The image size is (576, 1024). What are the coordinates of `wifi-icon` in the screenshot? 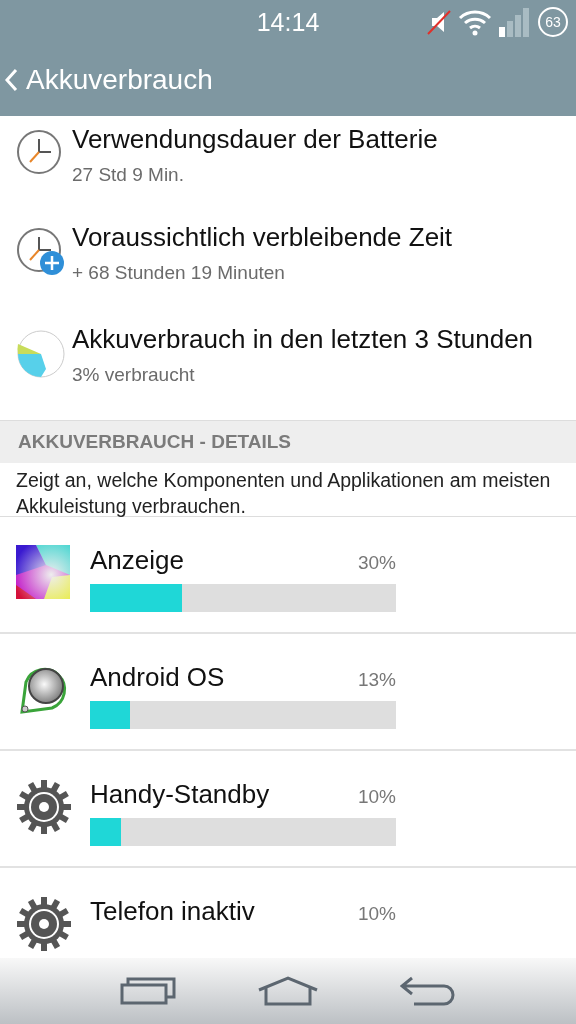 It's located at (475, 22).